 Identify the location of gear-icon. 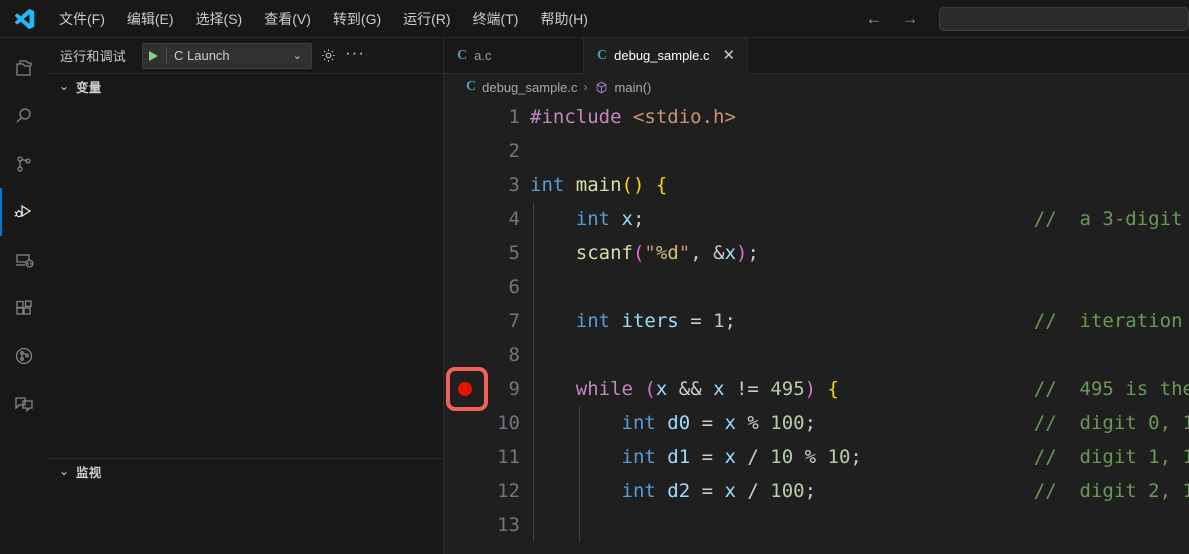
(328, 55).